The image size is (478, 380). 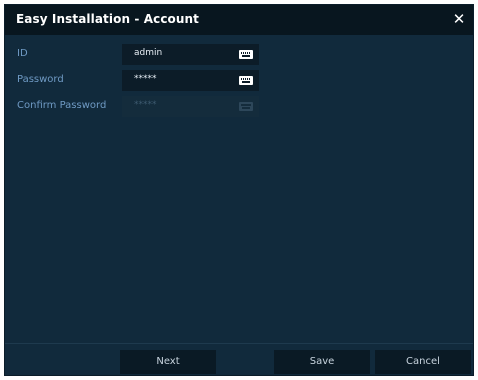 What do you see at coordinates (22, 53) in the screenshot?
I see `id-label: ID` at bounding box center [22, 53].